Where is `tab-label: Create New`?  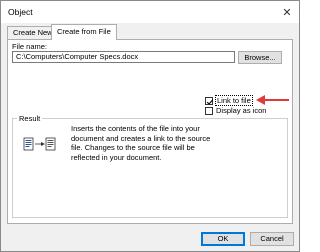
tab-label: Create New is located at coordinates (33, 32).